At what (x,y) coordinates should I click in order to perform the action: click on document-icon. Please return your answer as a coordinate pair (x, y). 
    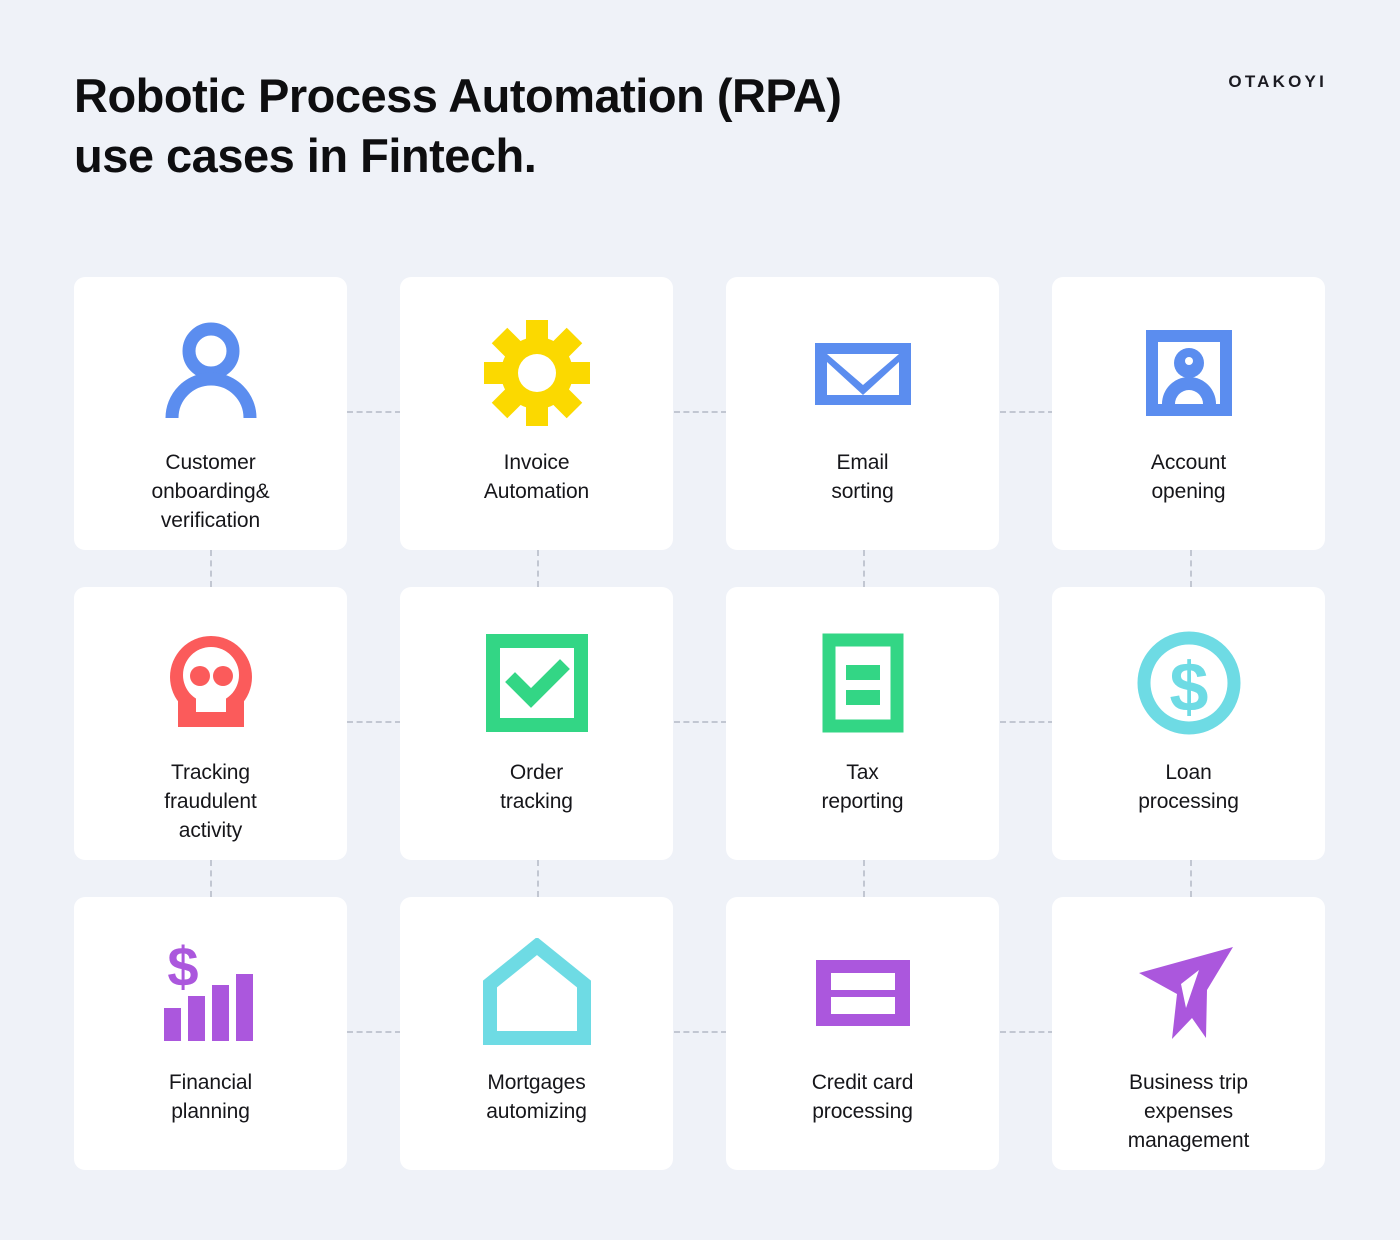
    Looking at the image, I should click on (863, 683).